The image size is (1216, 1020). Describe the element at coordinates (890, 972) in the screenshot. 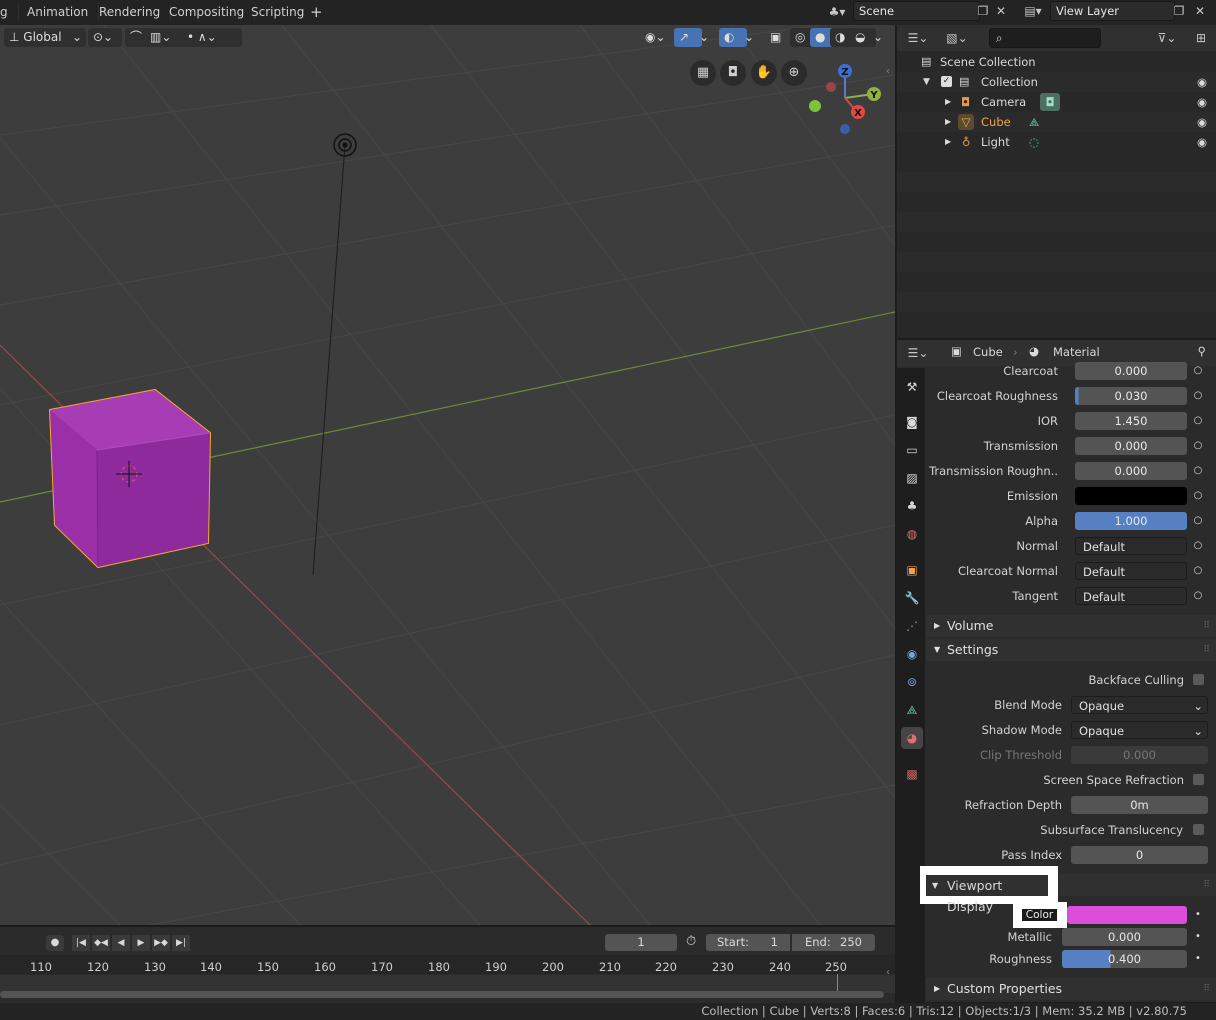

I see `timeline-sidebar-arrow-icon: ‹` at that location.